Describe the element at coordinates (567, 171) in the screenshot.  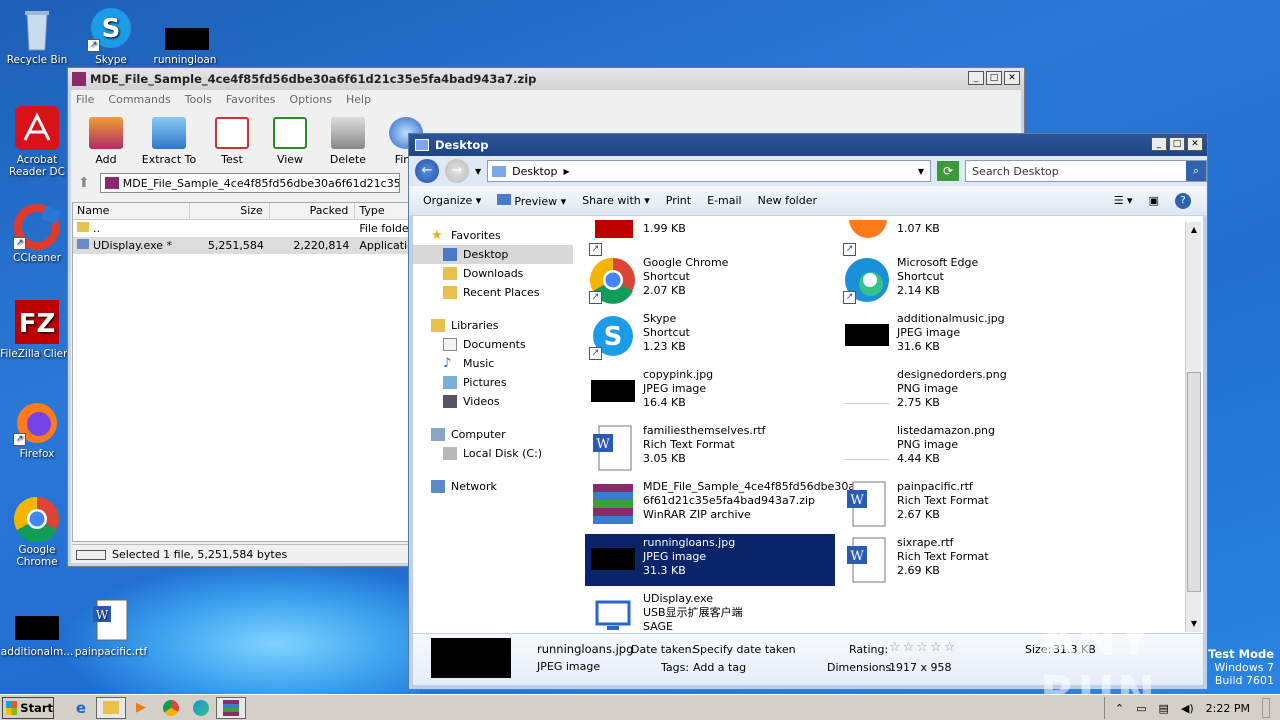
I see `breadcrumb-chevron-icon: ▶` at that location.